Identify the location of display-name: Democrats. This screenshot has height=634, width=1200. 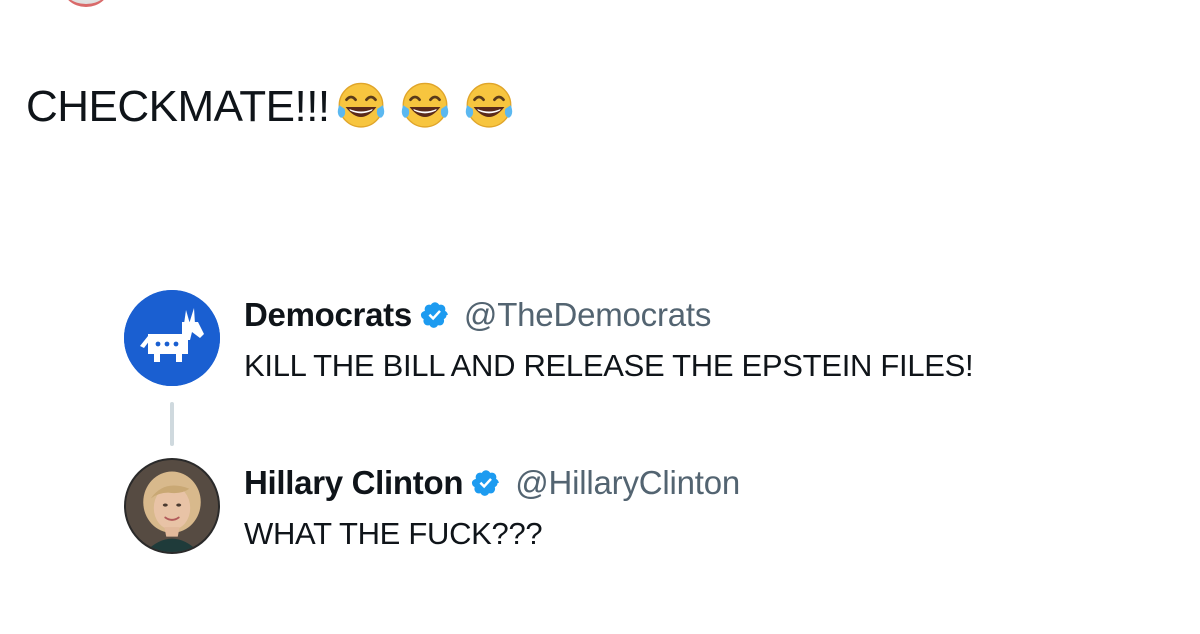
(328, 315).